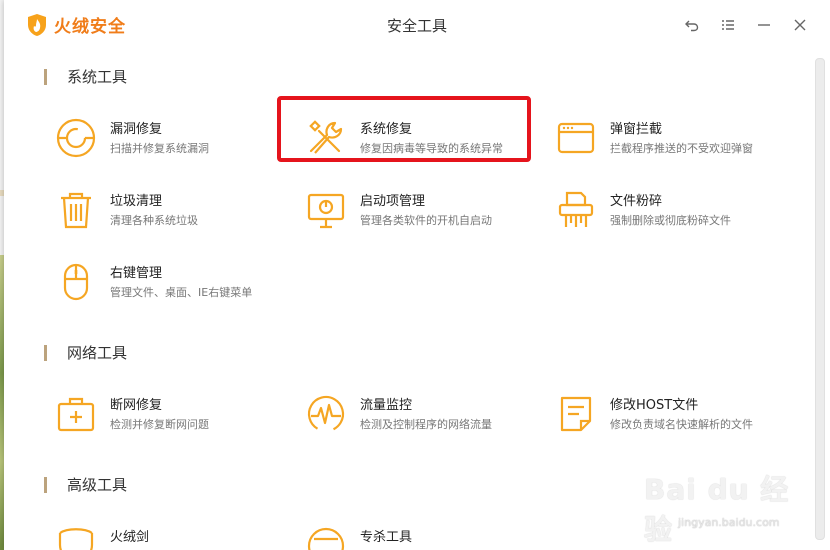 This screenshot has height=550, width=830. What do you see at coordinates (424, 212) in the screenshot?
I see `tool-startup-manage: 启动项管理 管理各类软件的开机自启动` at bounding box center [424, 212].